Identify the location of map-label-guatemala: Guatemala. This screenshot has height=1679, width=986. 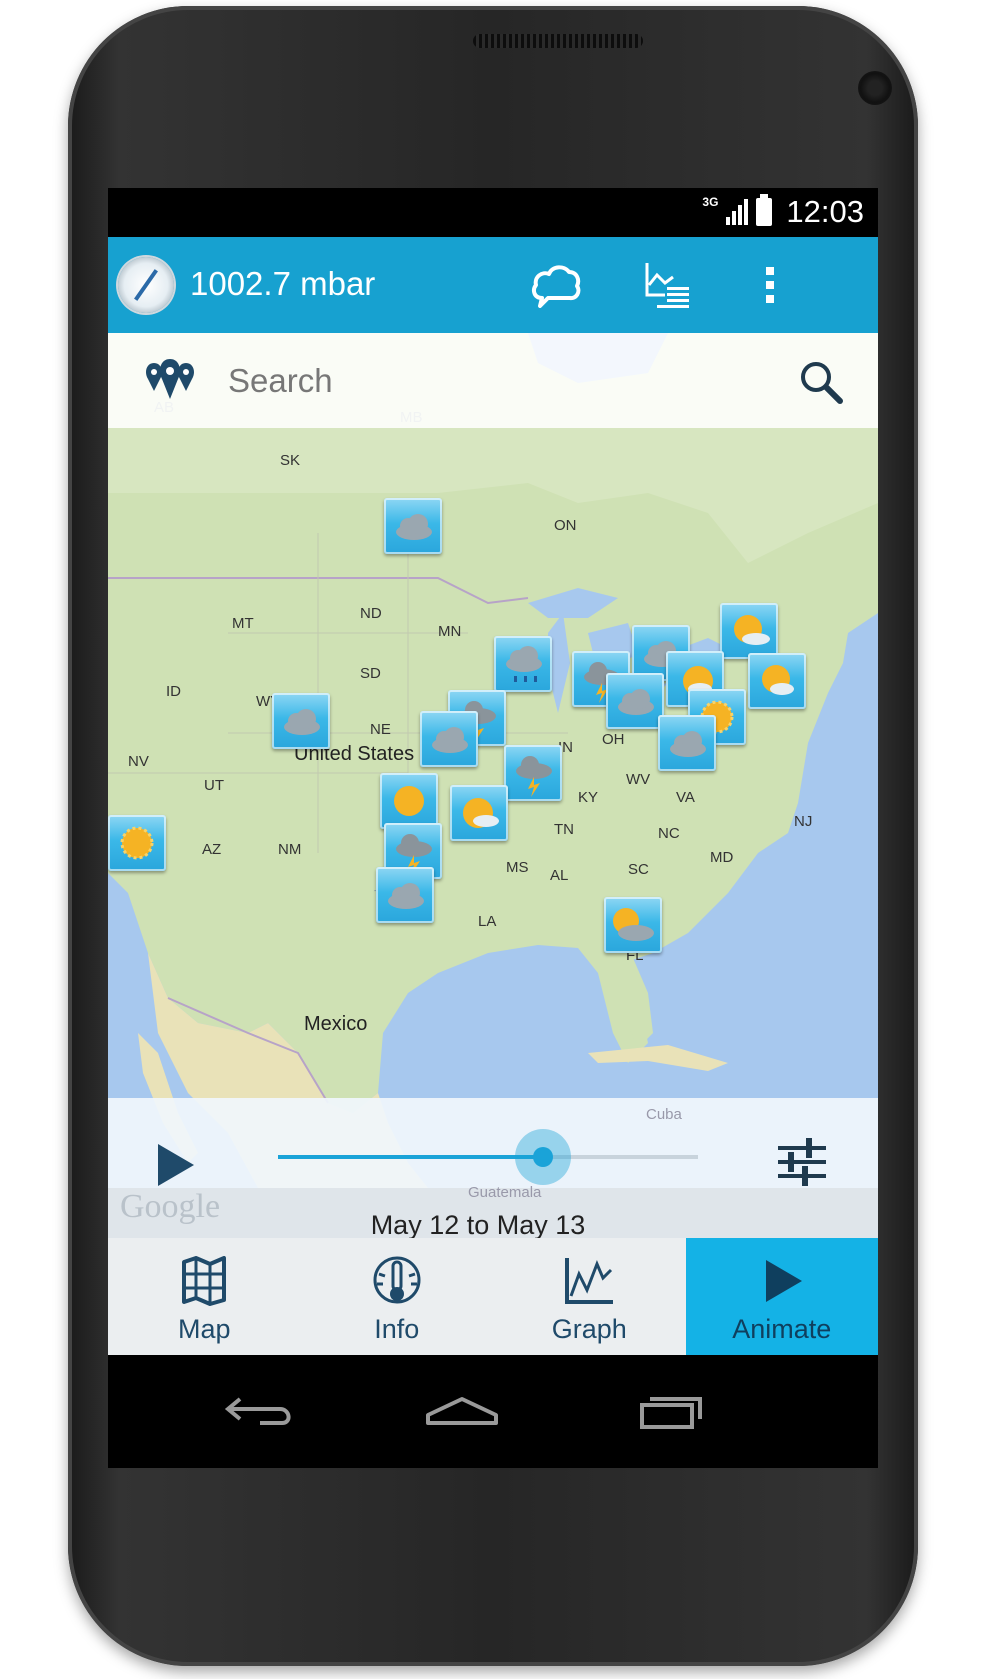
(505, 1192).